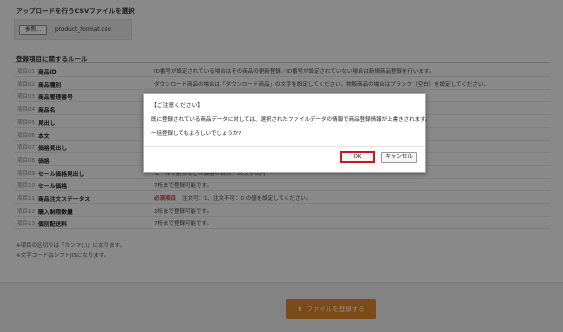  I want to click on dialog-divider, so click(284, 146).